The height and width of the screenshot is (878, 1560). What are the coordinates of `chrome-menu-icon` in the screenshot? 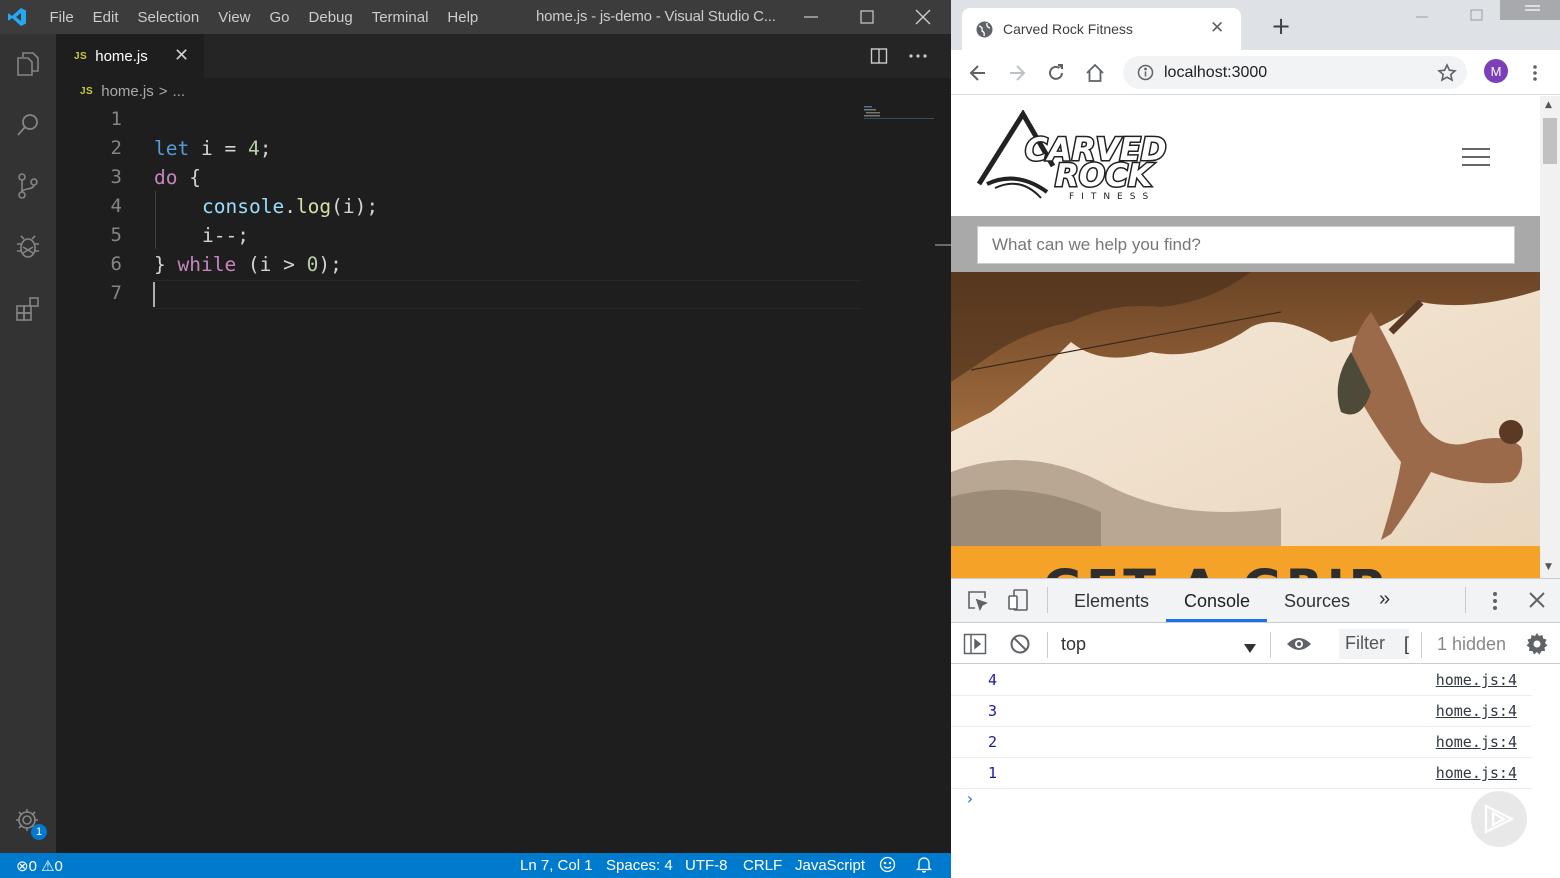 It's located at (1535, 73).